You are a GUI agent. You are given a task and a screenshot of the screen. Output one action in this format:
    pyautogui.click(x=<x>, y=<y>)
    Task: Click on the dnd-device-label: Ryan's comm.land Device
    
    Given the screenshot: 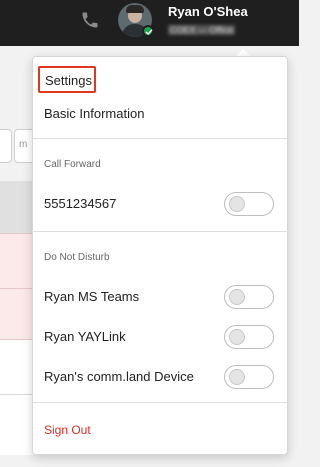 What is the action you would take?
    pyautogui.click(x=119, y=376)
    